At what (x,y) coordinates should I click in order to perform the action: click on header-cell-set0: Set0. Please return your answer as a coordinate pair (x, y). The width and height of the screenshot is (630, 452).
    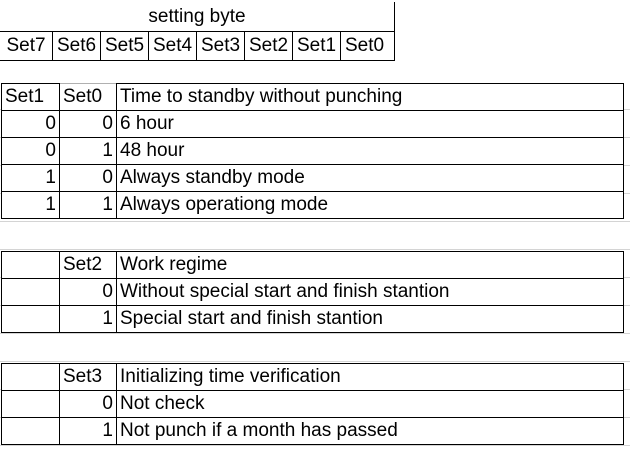
    Looking at the image, I should click on (88, 97).